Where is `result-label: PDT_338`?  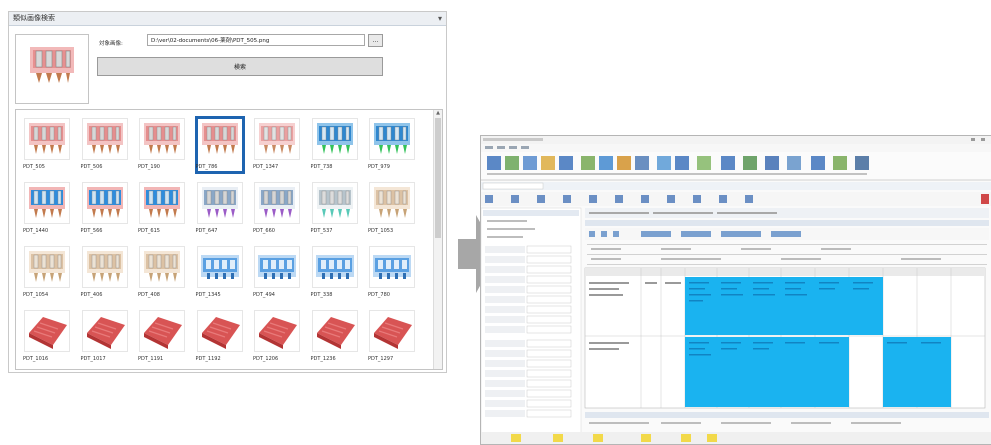
result-label: PDT_338 is located at coordinates (321, 295).